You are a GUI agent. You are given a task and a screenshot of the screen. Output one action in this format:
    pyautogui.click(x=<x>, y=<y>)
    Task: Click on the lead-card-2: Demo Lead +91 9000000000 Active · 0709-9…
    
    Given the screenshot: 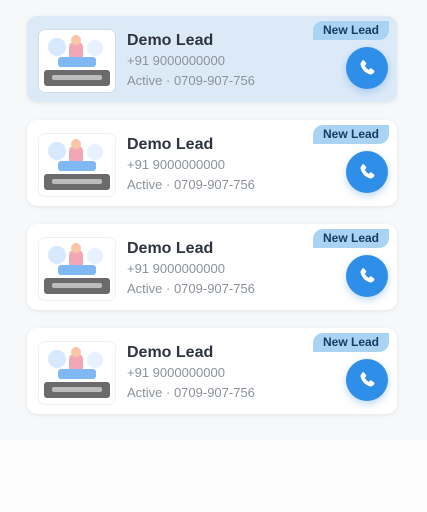 What is the action you would take?
    pyautogui.click(x=212, y=163)
    